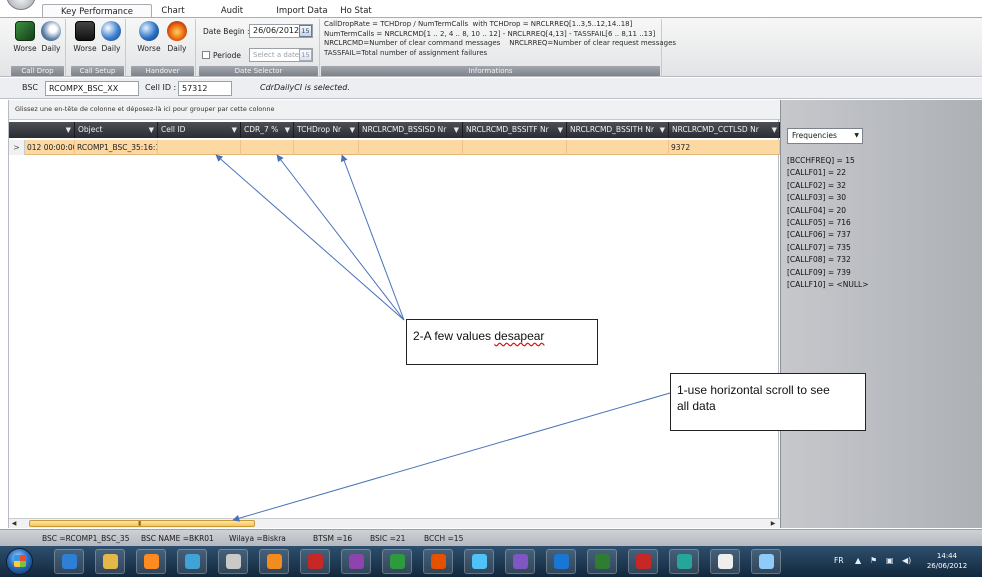  I want to click on taskbar-screen-button, so click(684, 561).